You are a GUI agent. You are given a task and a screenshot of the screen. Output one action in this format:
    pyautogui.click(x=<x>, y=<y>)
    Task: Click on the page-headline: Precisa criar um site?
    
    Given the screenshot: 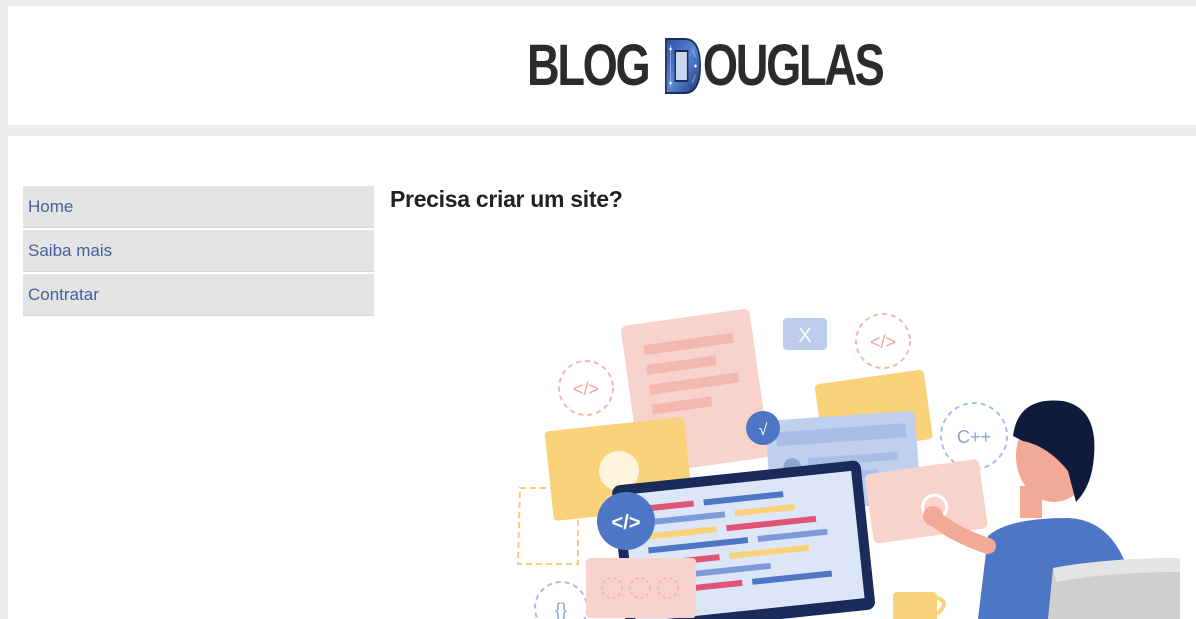 What is the action you would take?
    pyautogui.click(x=506, y=199)
    